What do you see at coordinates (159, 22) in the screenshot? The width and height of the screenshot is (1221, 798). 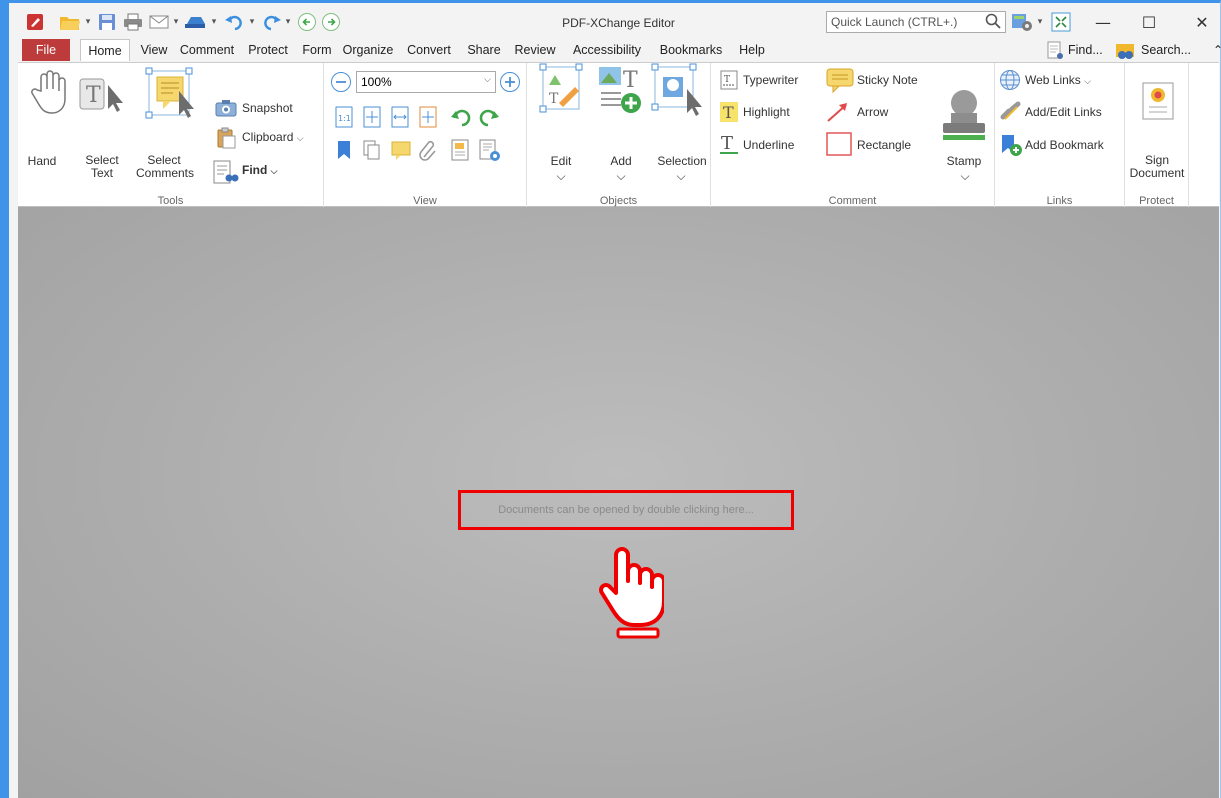 I see `email-icon` at bounding box center [159, 22].